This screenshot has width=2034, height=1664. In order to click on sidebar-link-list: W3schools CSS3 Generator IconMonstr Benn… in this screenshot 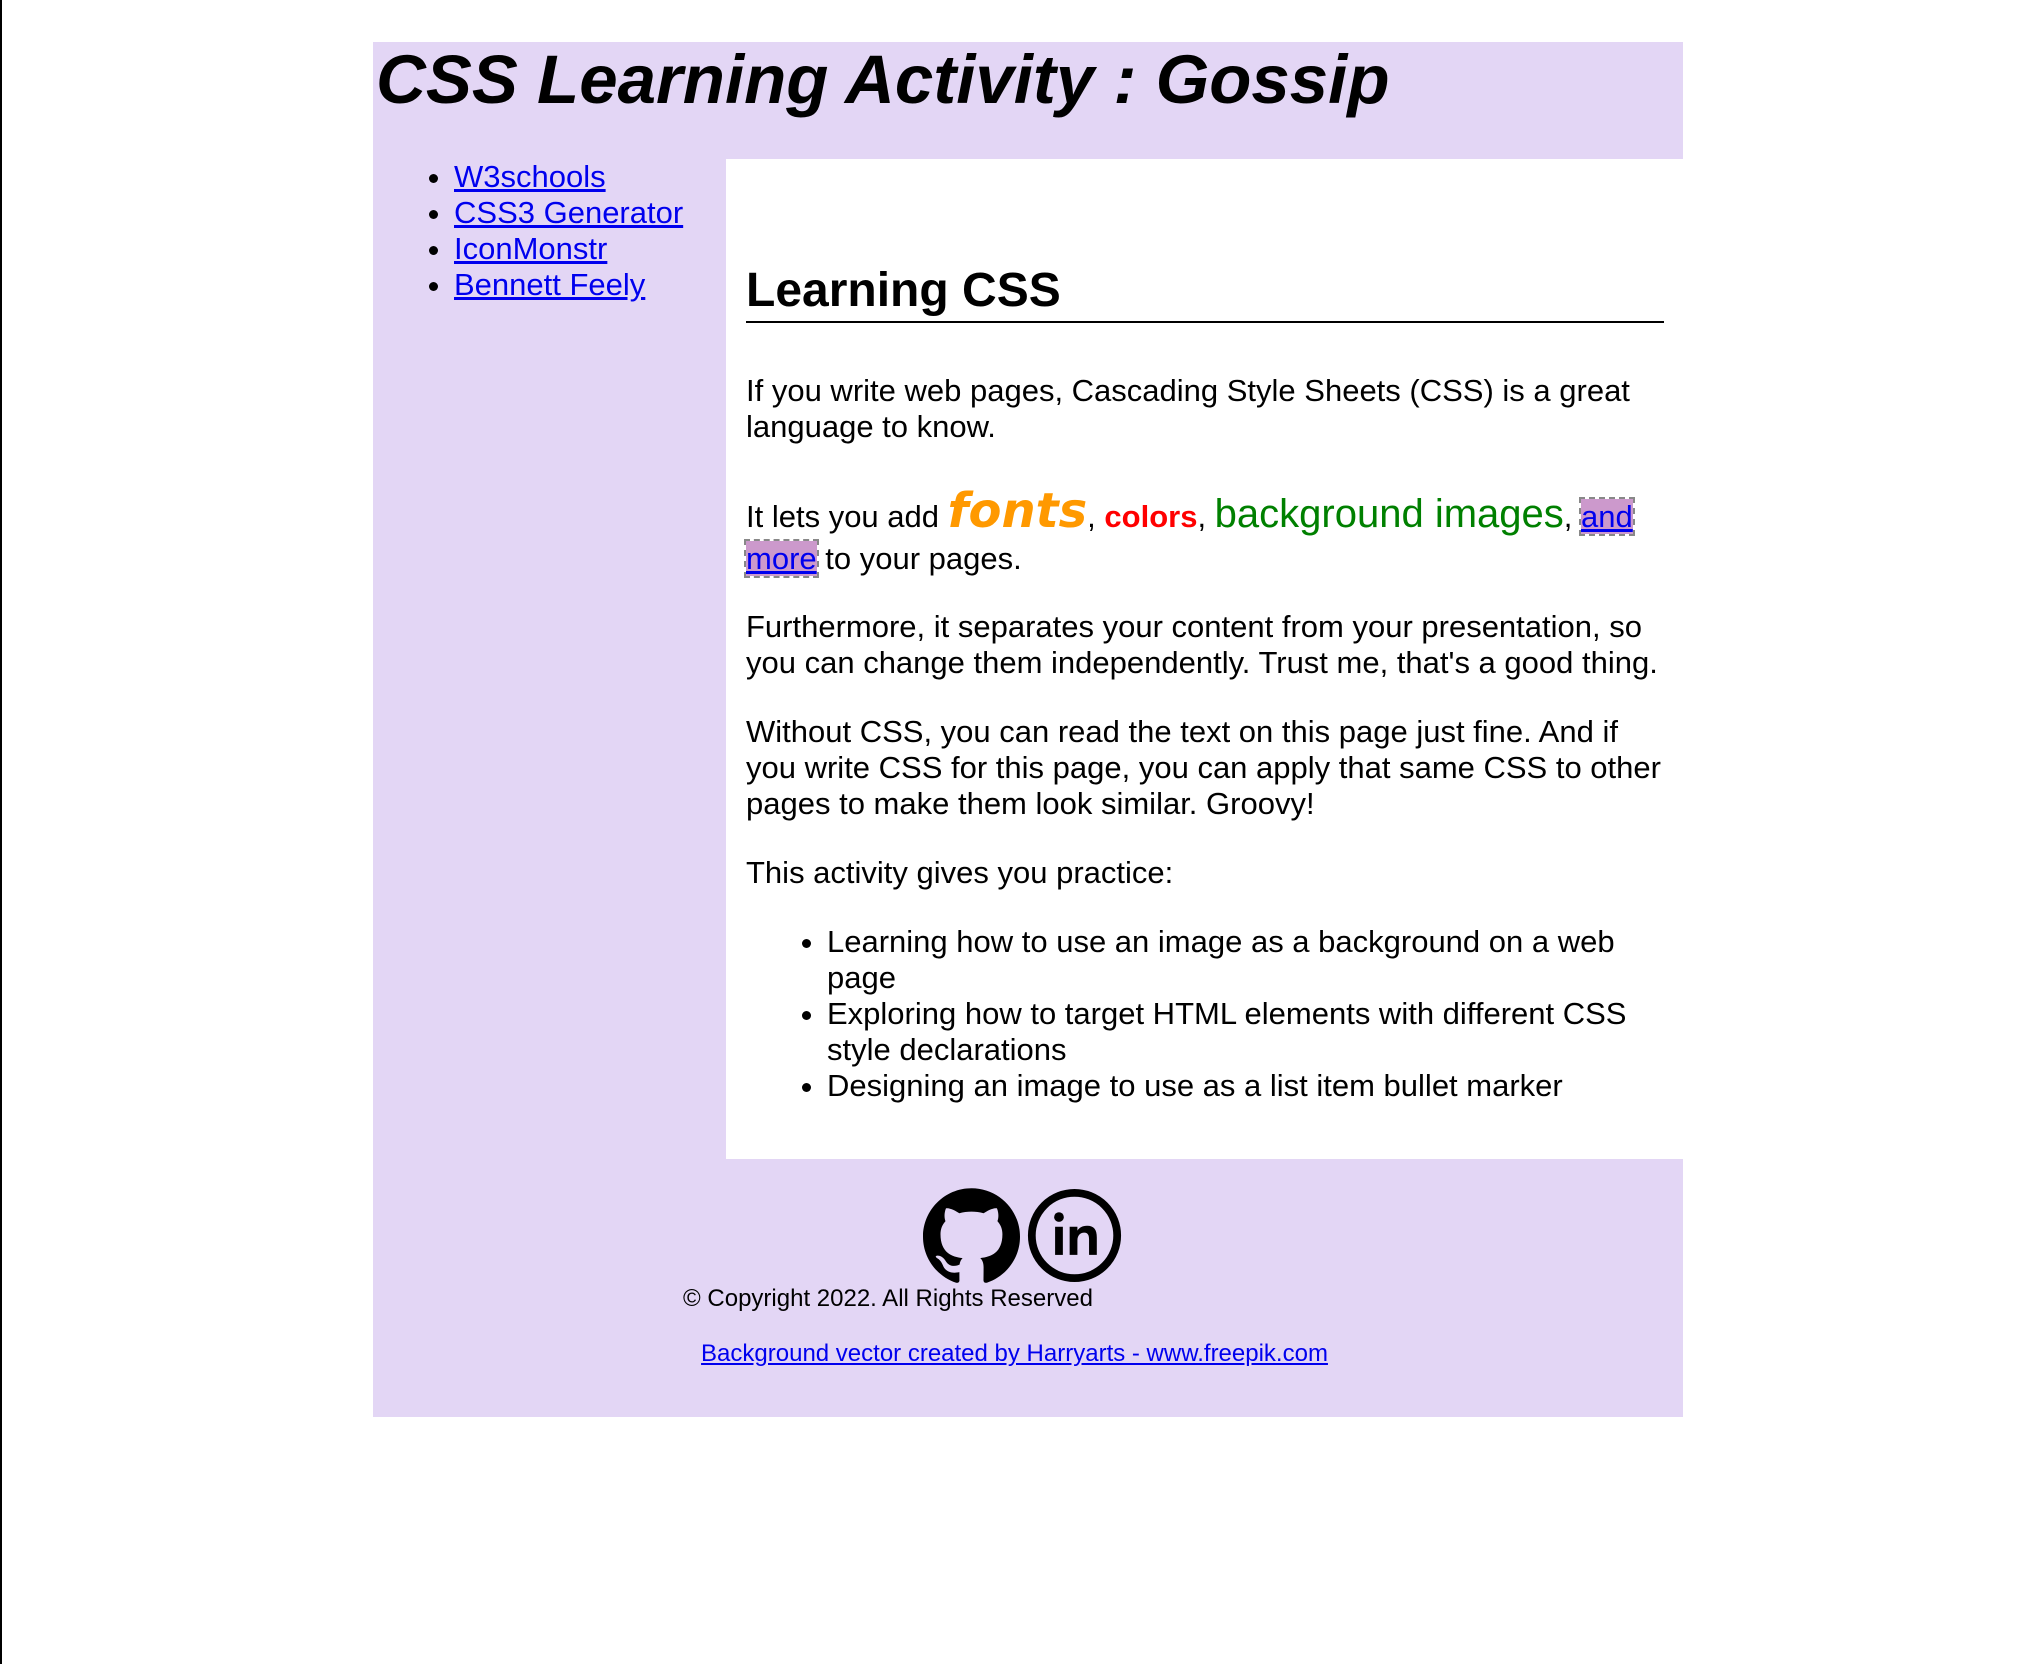, I will do `click(549, 231)`.